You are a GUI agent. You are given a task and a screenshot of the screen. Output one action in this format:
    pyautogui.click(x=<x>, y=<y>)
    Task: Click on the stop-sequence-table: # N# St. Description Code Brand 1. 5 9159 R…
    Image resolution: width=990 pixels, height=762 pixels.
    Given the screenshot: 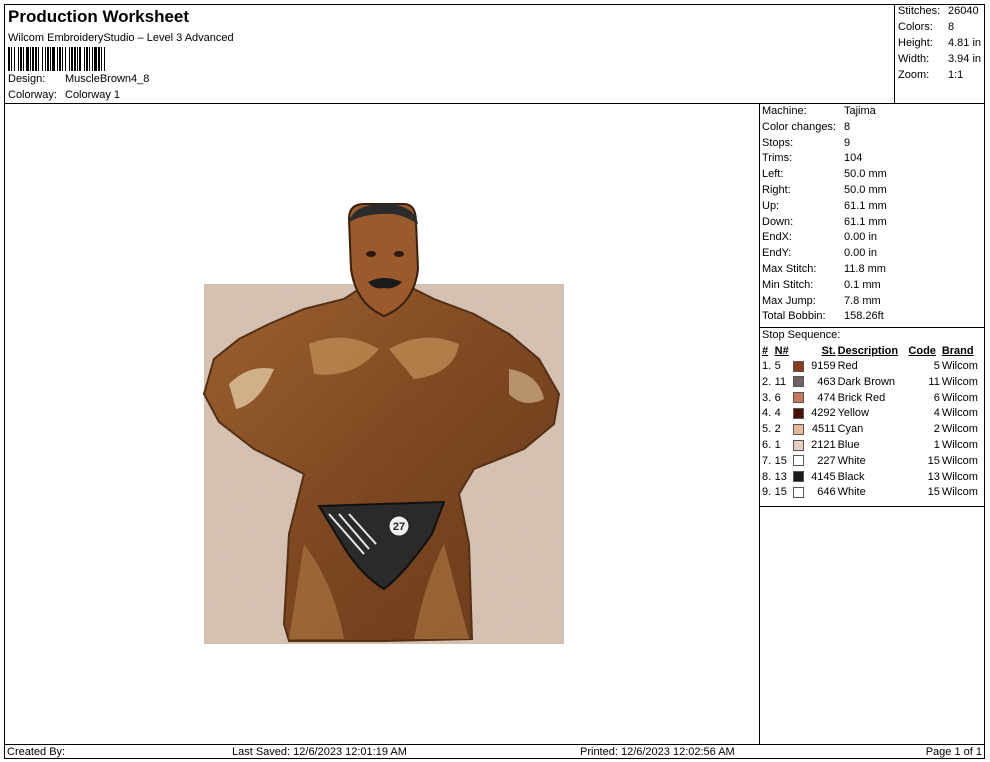 What is the action you would take?
    pyautogui.click(x=872, y=421)
    